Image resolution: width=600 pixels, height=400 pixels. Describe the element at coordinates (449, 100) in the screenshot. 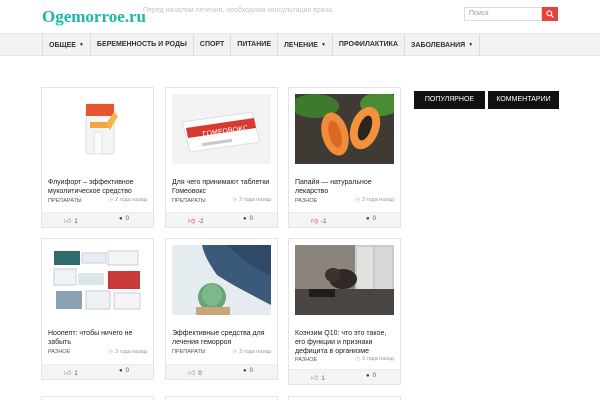

I see `tab-popular: ПОПУЛЯРНОЕ` at that location.